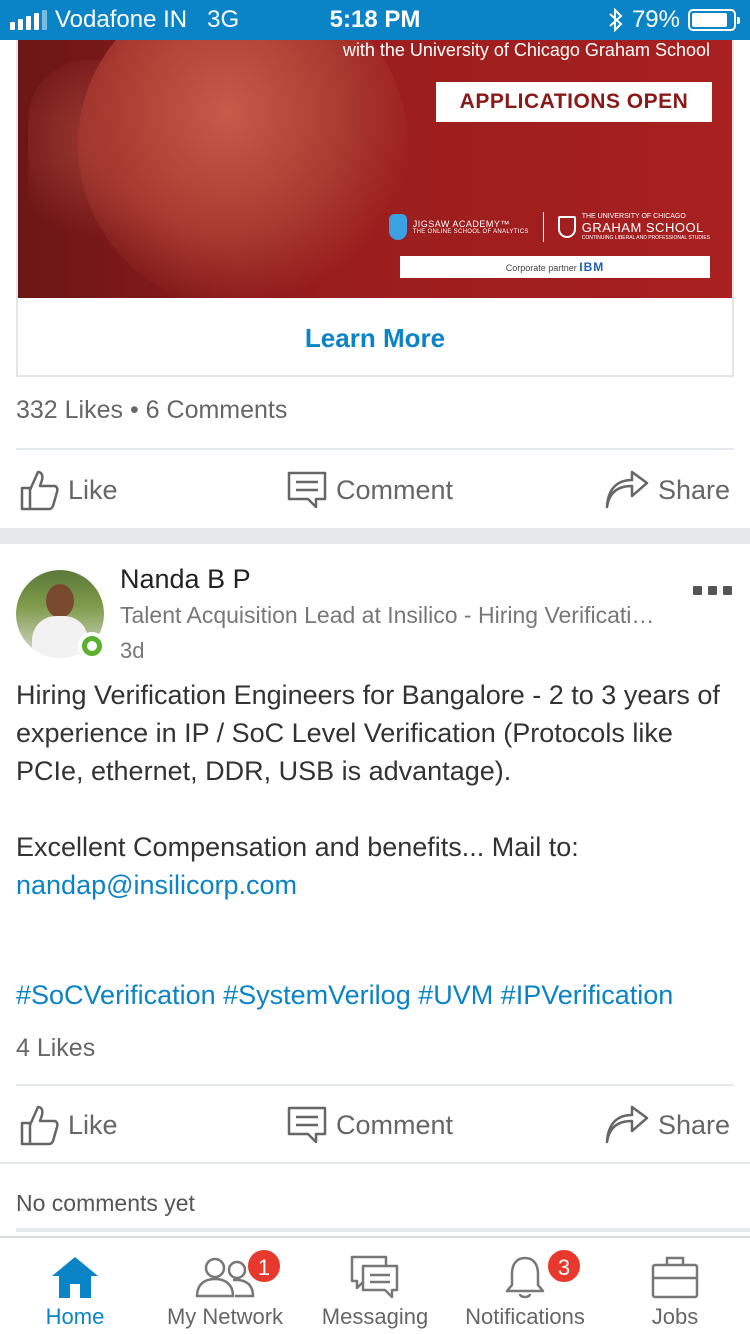 Image resolution: width=750 pixels, height=1334 pixels. I want to click on feed-separator, so click(375, 536).